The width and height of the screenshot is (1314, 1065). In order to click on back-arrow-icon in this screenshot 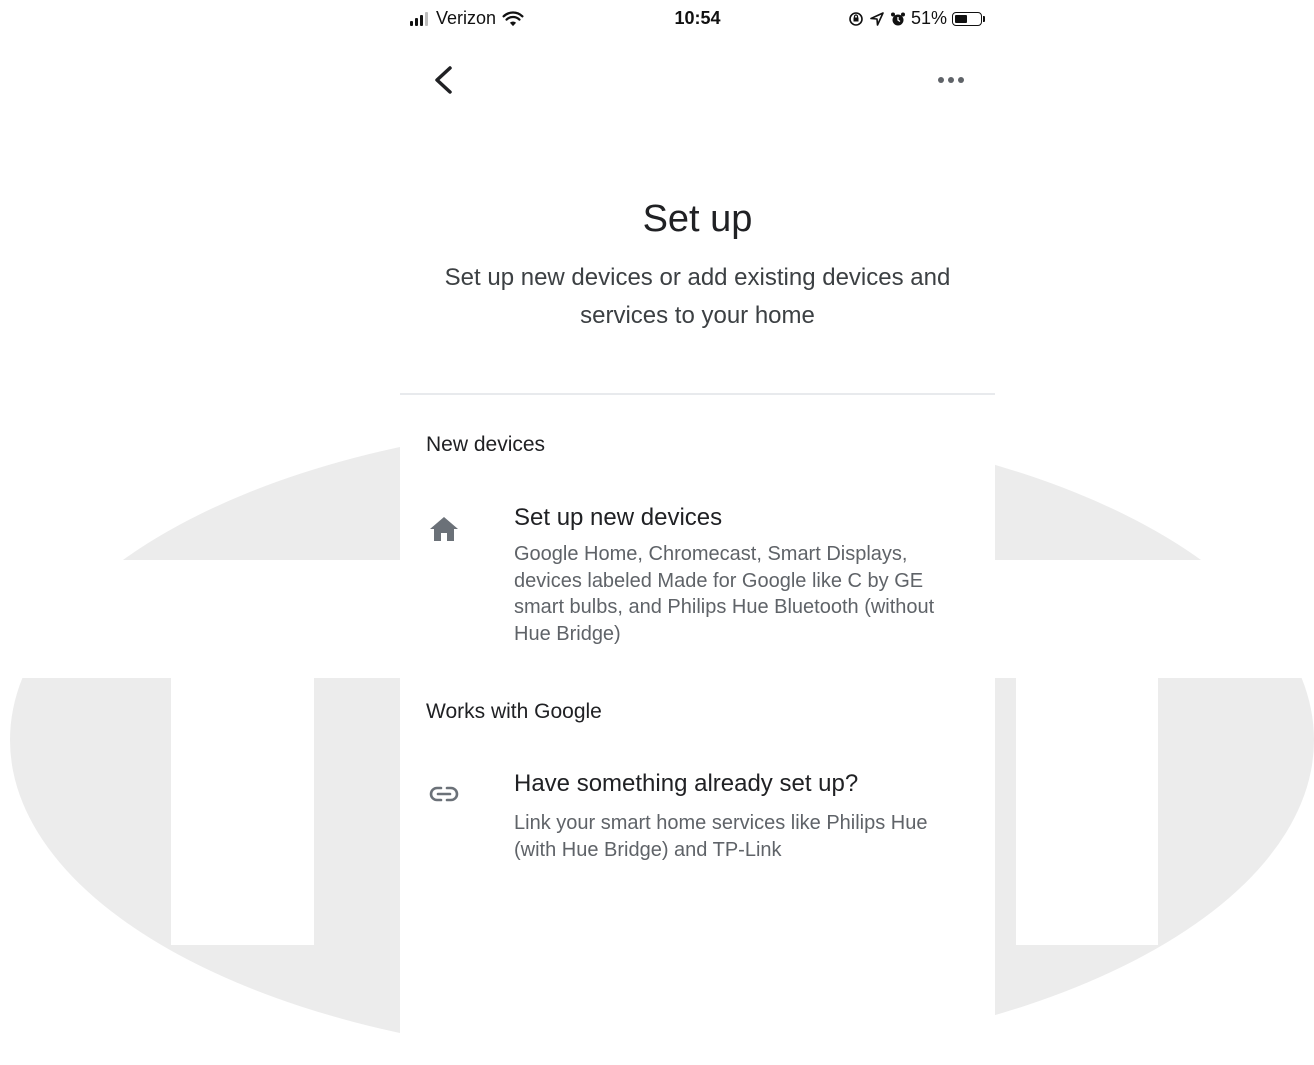, I will do `click(443, 80)`.